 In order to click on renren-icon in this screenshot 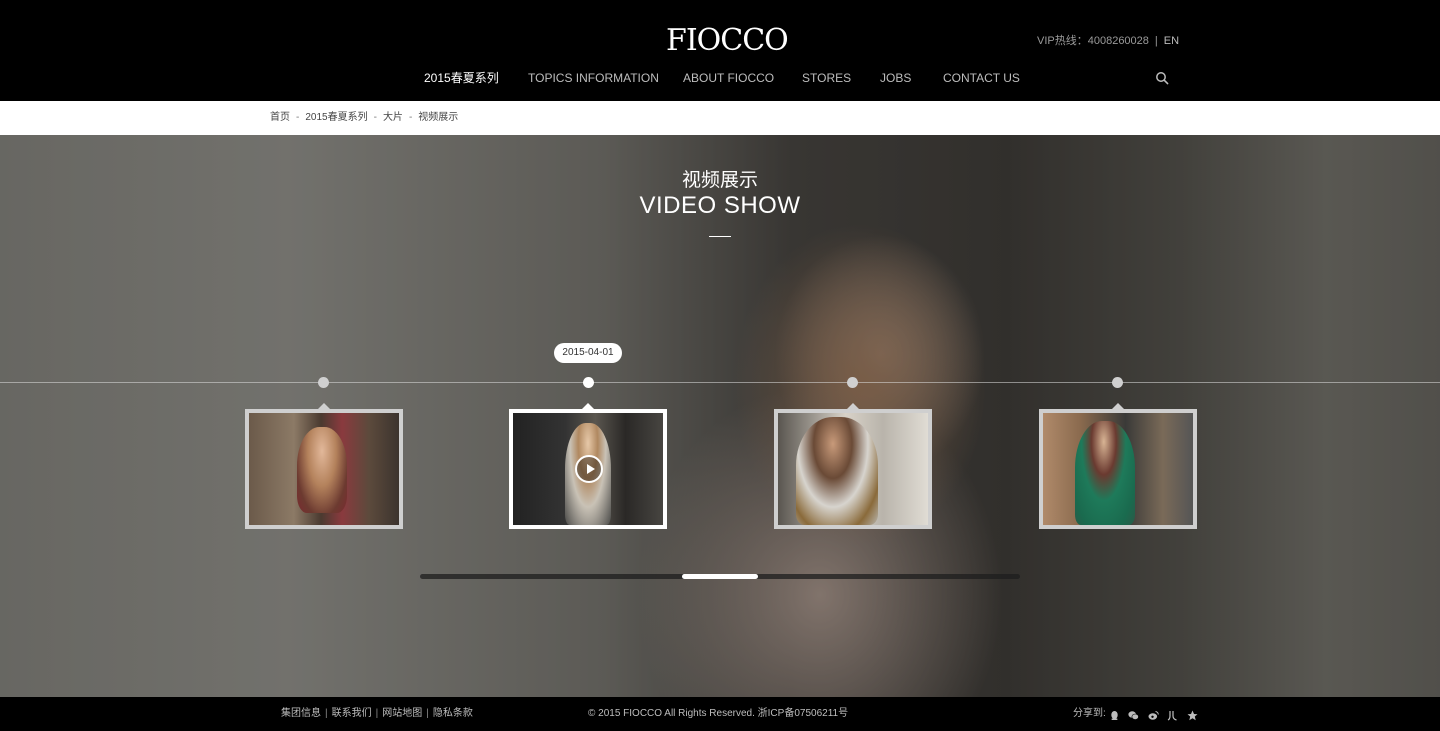, I will do `click(1172, 715)`.